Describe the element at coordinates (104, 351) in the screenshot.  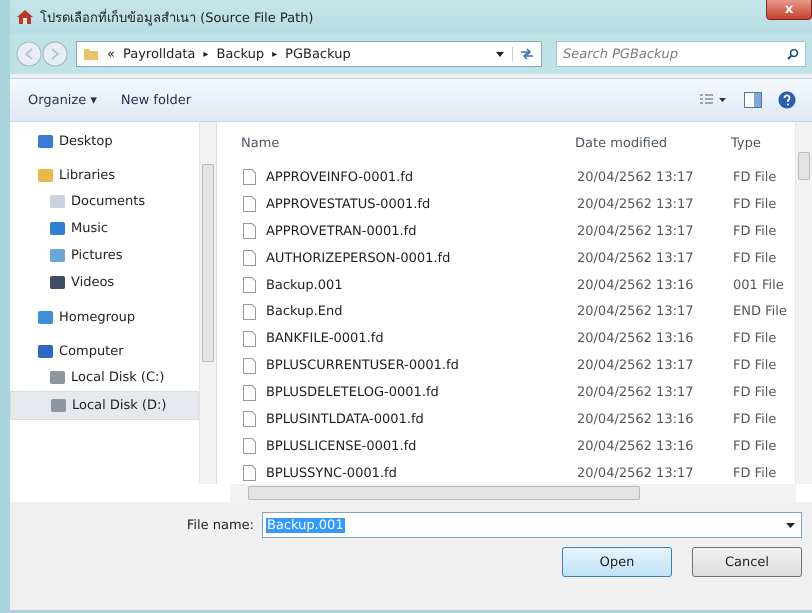
I see `sidebar-item: Computer` at that location.